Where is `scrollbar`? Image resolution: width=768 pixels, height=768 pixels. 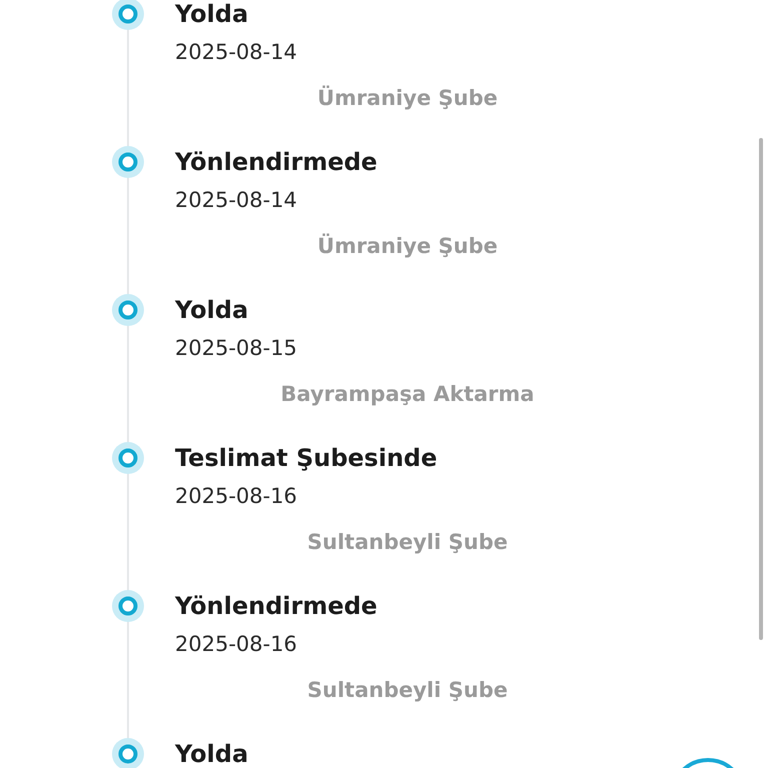 scrollbar is located at coordinates (761, 389).